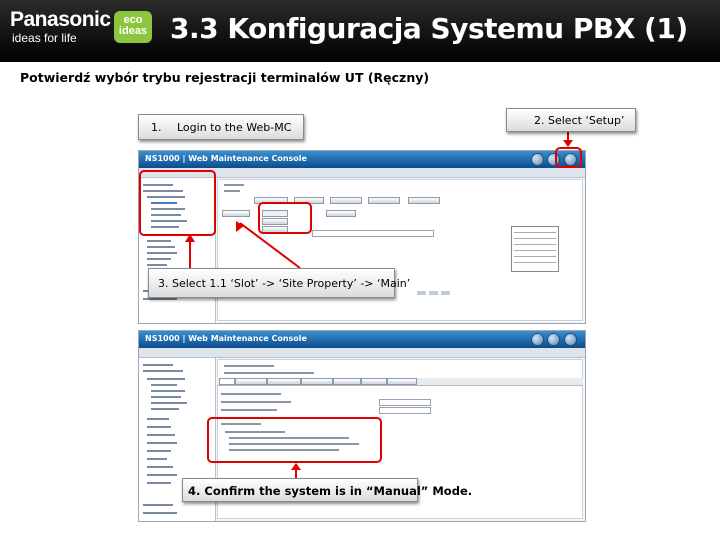 The image size is (720, 540). I want to click on callout-step-1: 1. Login to the Web-MC, so click(221, 127).